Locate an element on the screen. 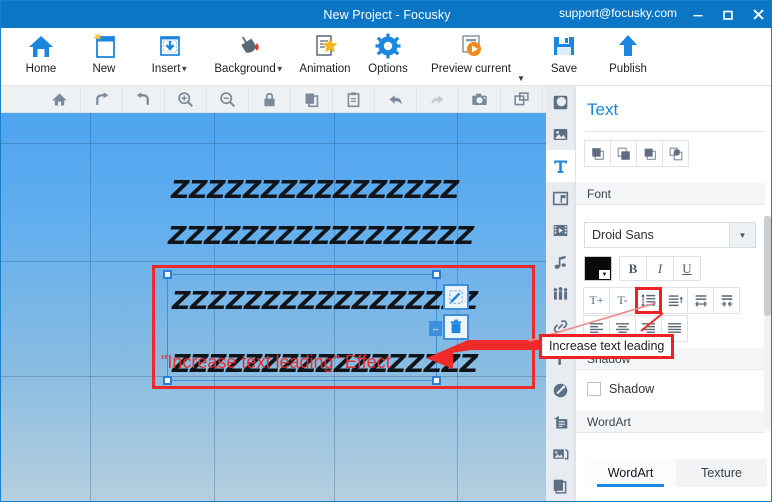 The image size is (772, 502). ribbon-button-new: New is located at coordinates (104, 57).